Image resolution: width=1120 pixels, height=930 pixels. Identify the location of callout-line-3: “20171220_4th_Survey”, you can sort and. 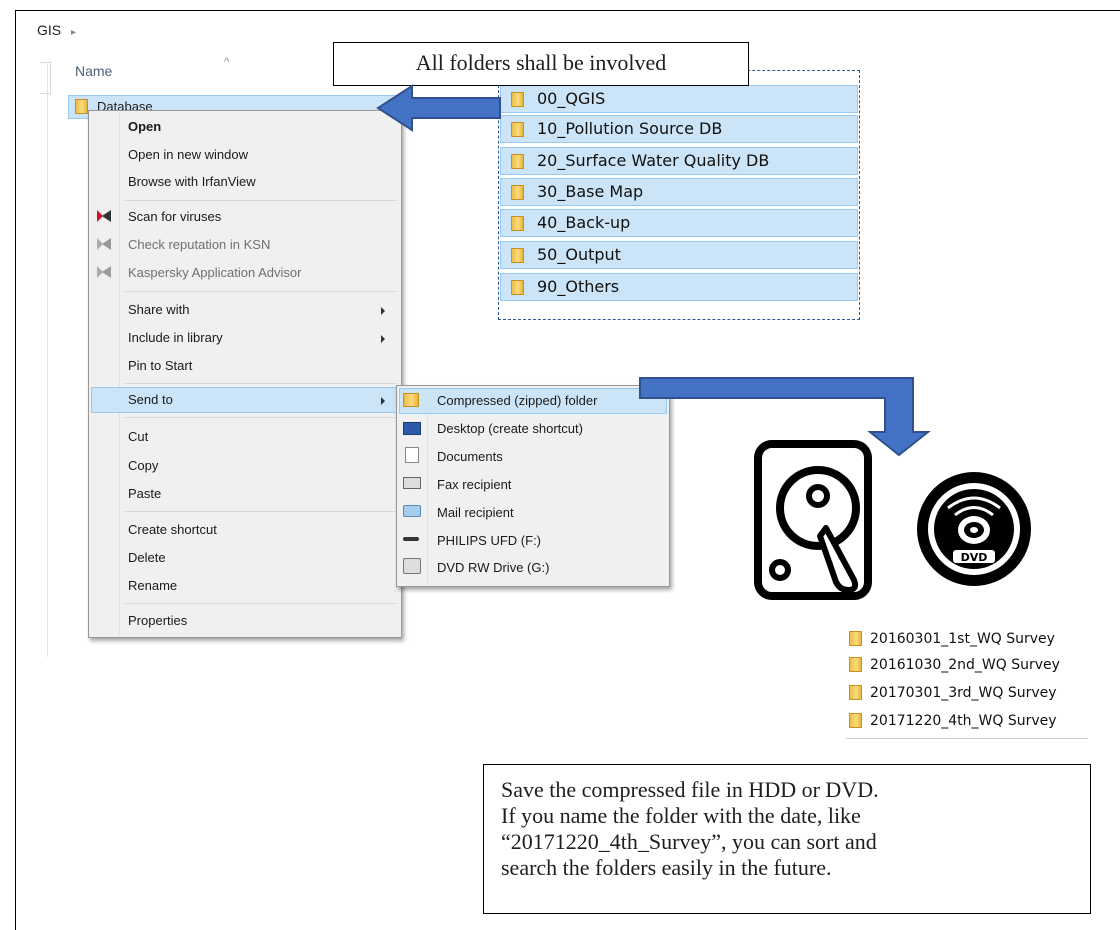
(689, 841).